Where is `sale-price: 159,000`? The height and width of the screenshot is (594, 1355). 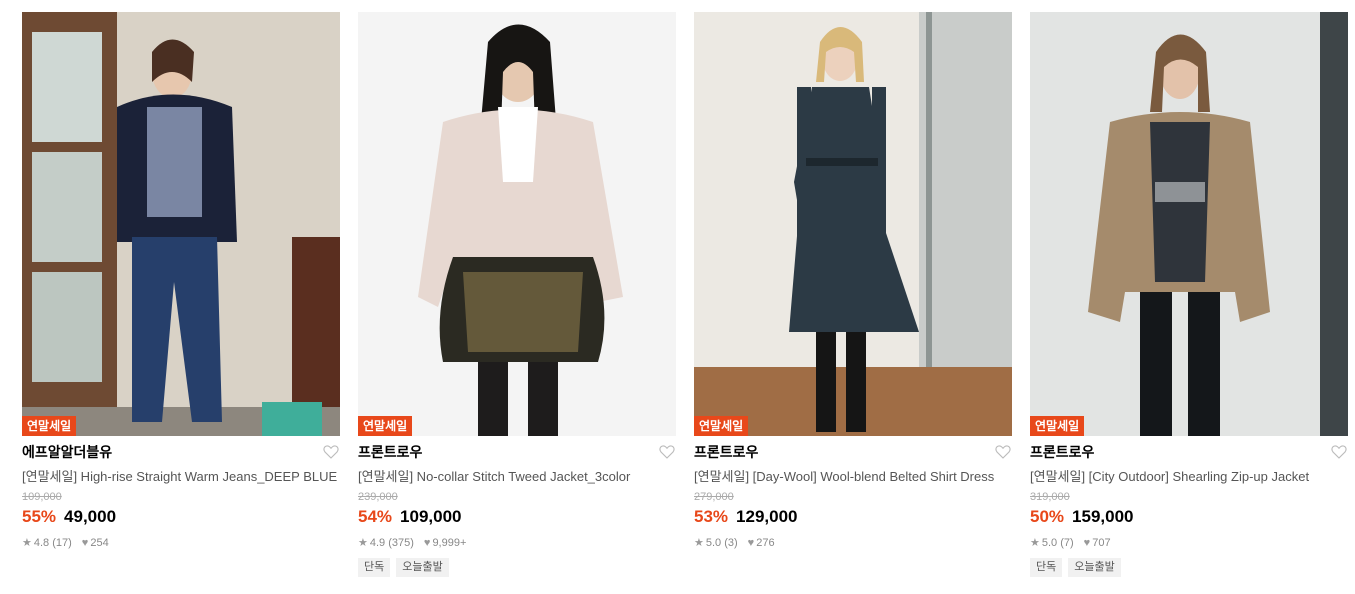 sale-price: 159,000 is located at coordinates (1103, 516).